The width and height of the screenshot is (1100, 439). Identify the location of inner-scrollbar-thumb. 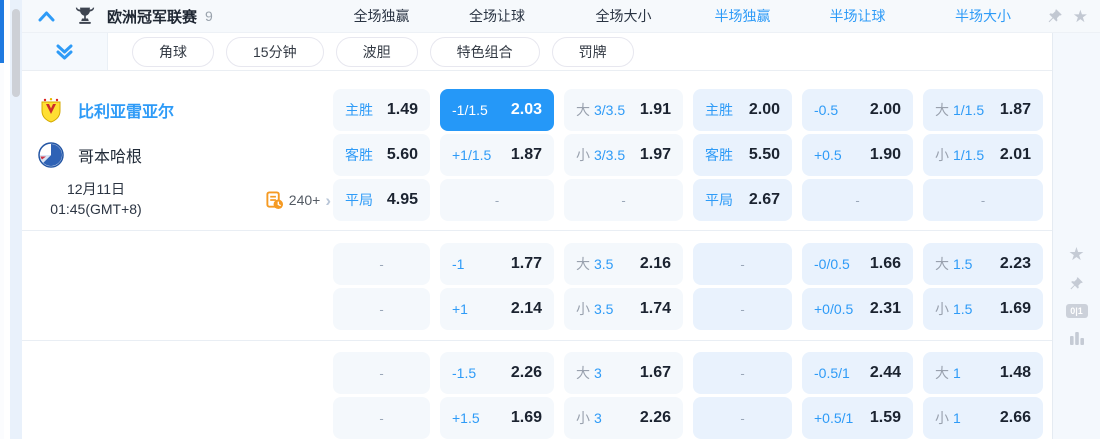
(16, 53).